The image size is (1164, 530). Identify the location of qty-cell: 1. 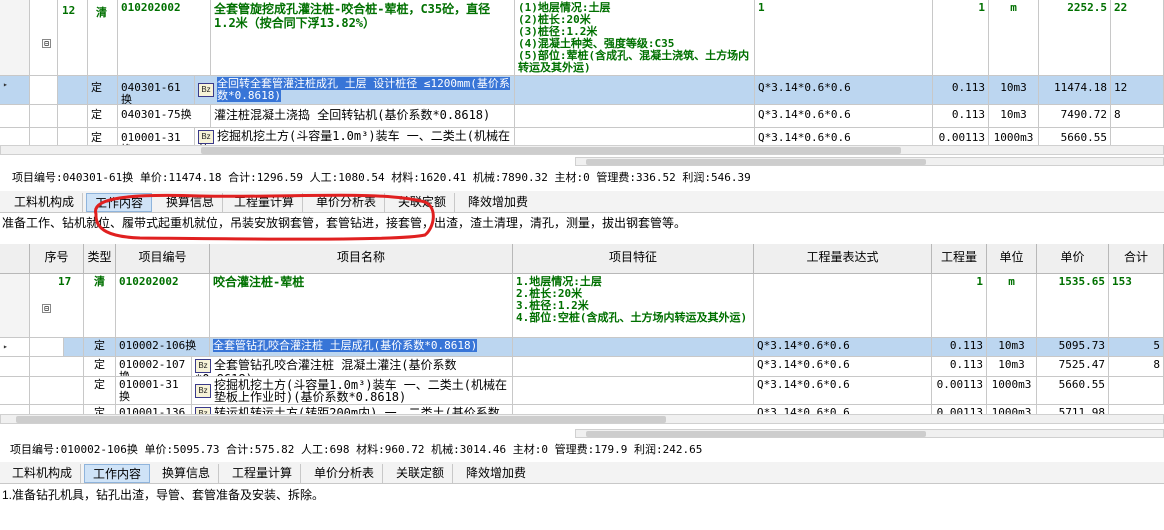
(959, 306).